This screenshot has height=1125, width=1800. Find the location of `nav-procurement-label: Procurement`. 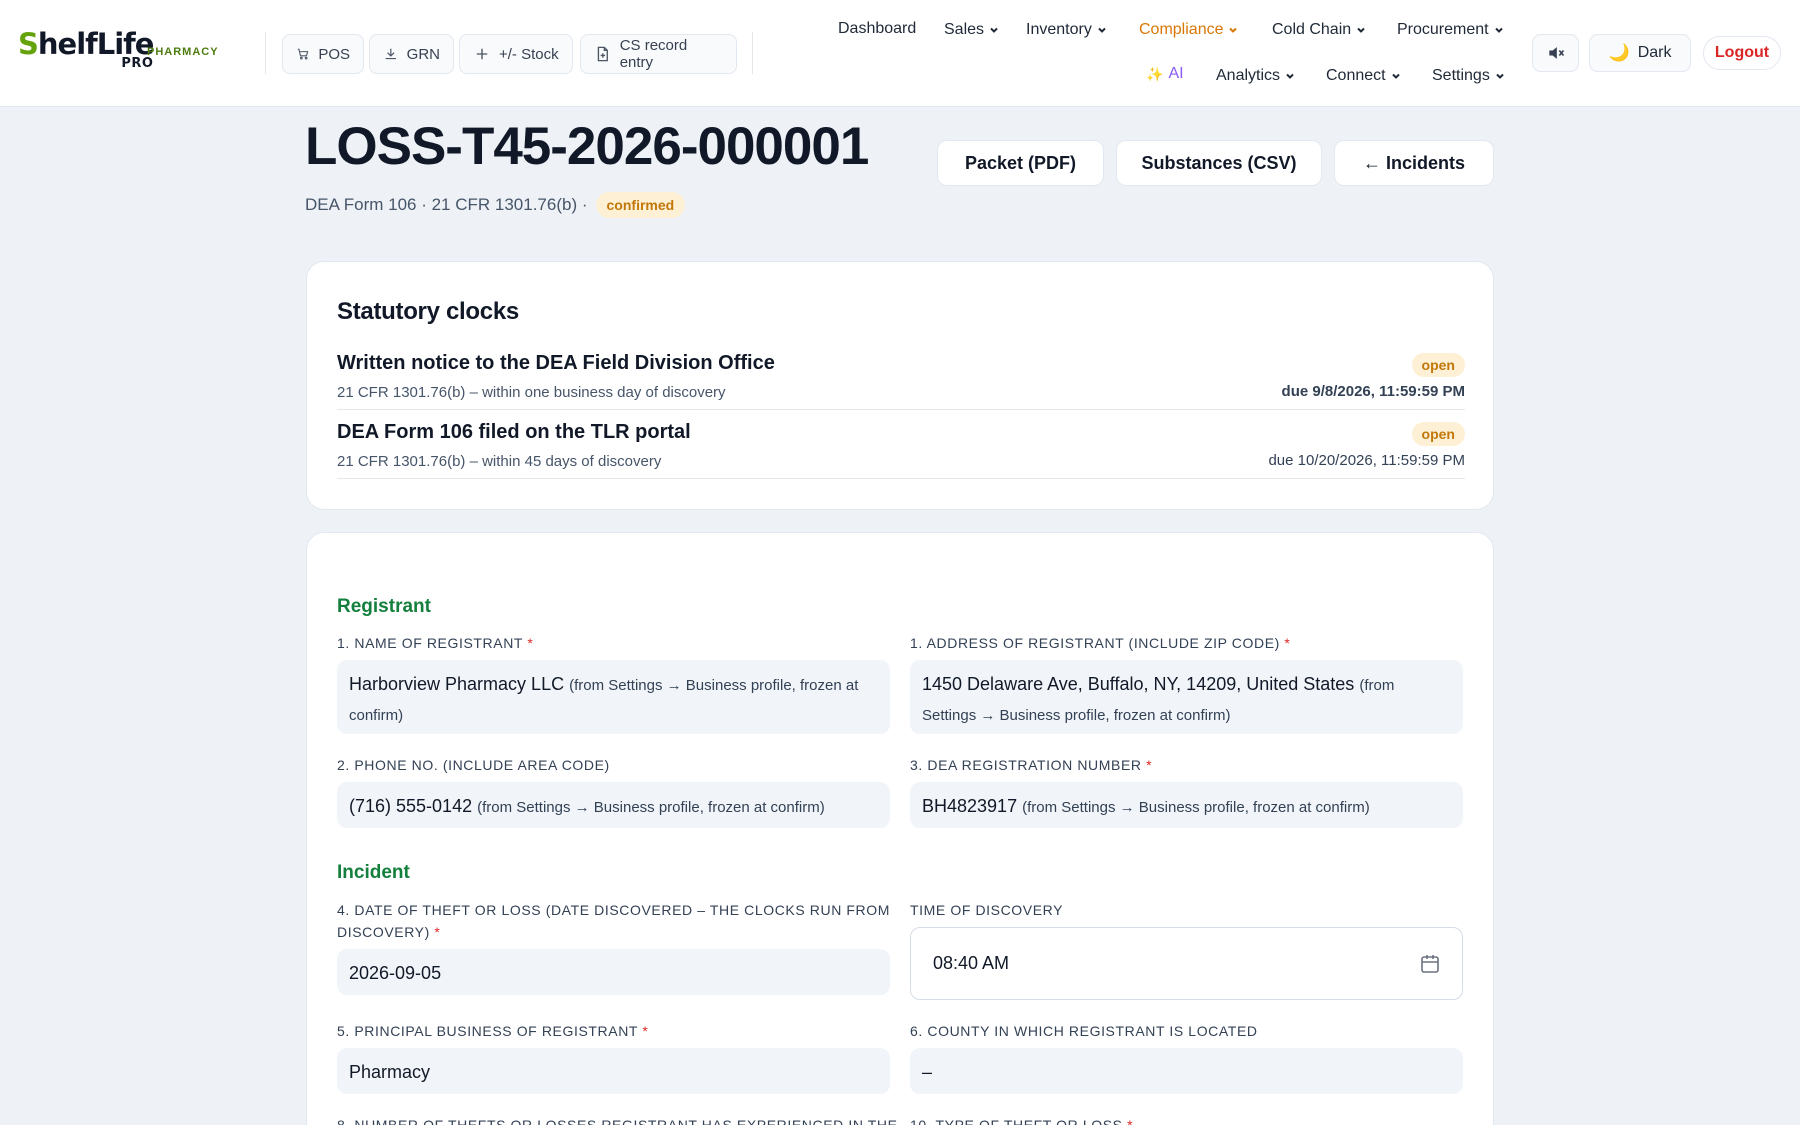

nav-procurement-label: Procurement is located at coordinates (1443, 29).